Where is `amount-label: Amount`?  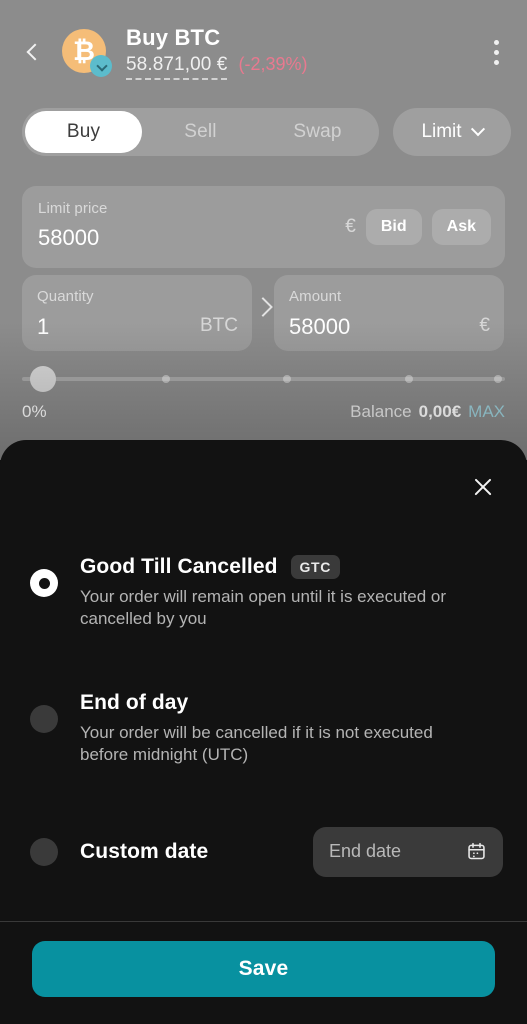
amount-label: Amount is located at coordinates (315, 296).